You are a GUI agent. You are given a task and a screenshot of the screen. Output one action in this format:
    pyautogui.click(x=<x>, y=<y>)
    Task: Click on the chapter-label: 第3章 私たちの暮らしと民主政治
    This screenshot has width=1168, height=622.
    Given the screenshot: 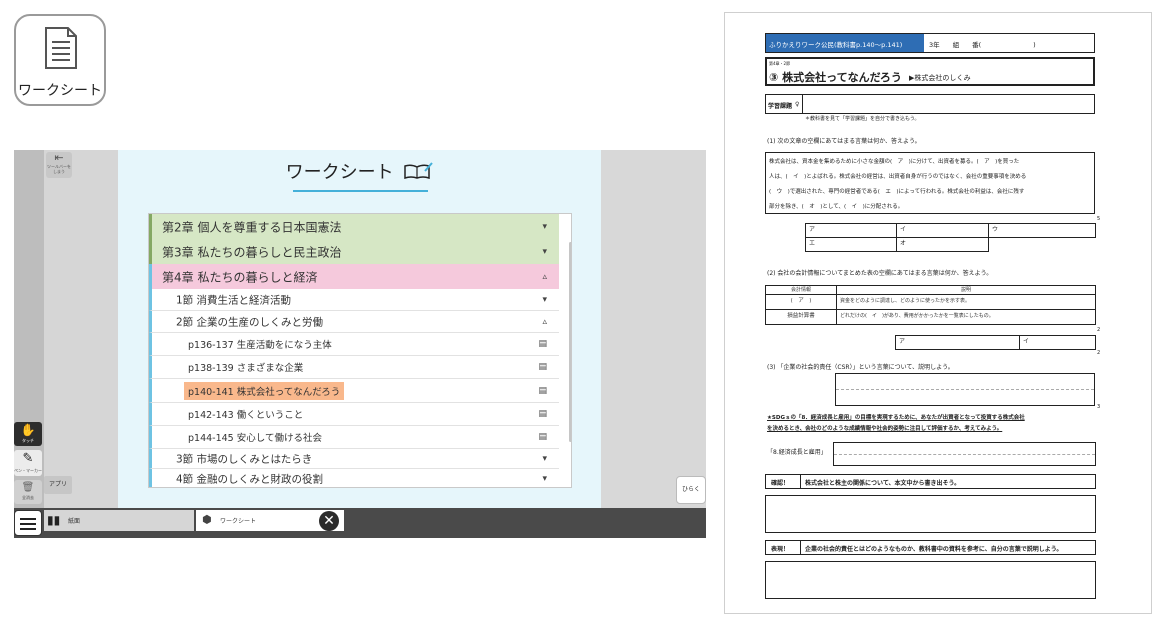 What is the action you would take?
    pyautogui.click(x=252, y=252)
    